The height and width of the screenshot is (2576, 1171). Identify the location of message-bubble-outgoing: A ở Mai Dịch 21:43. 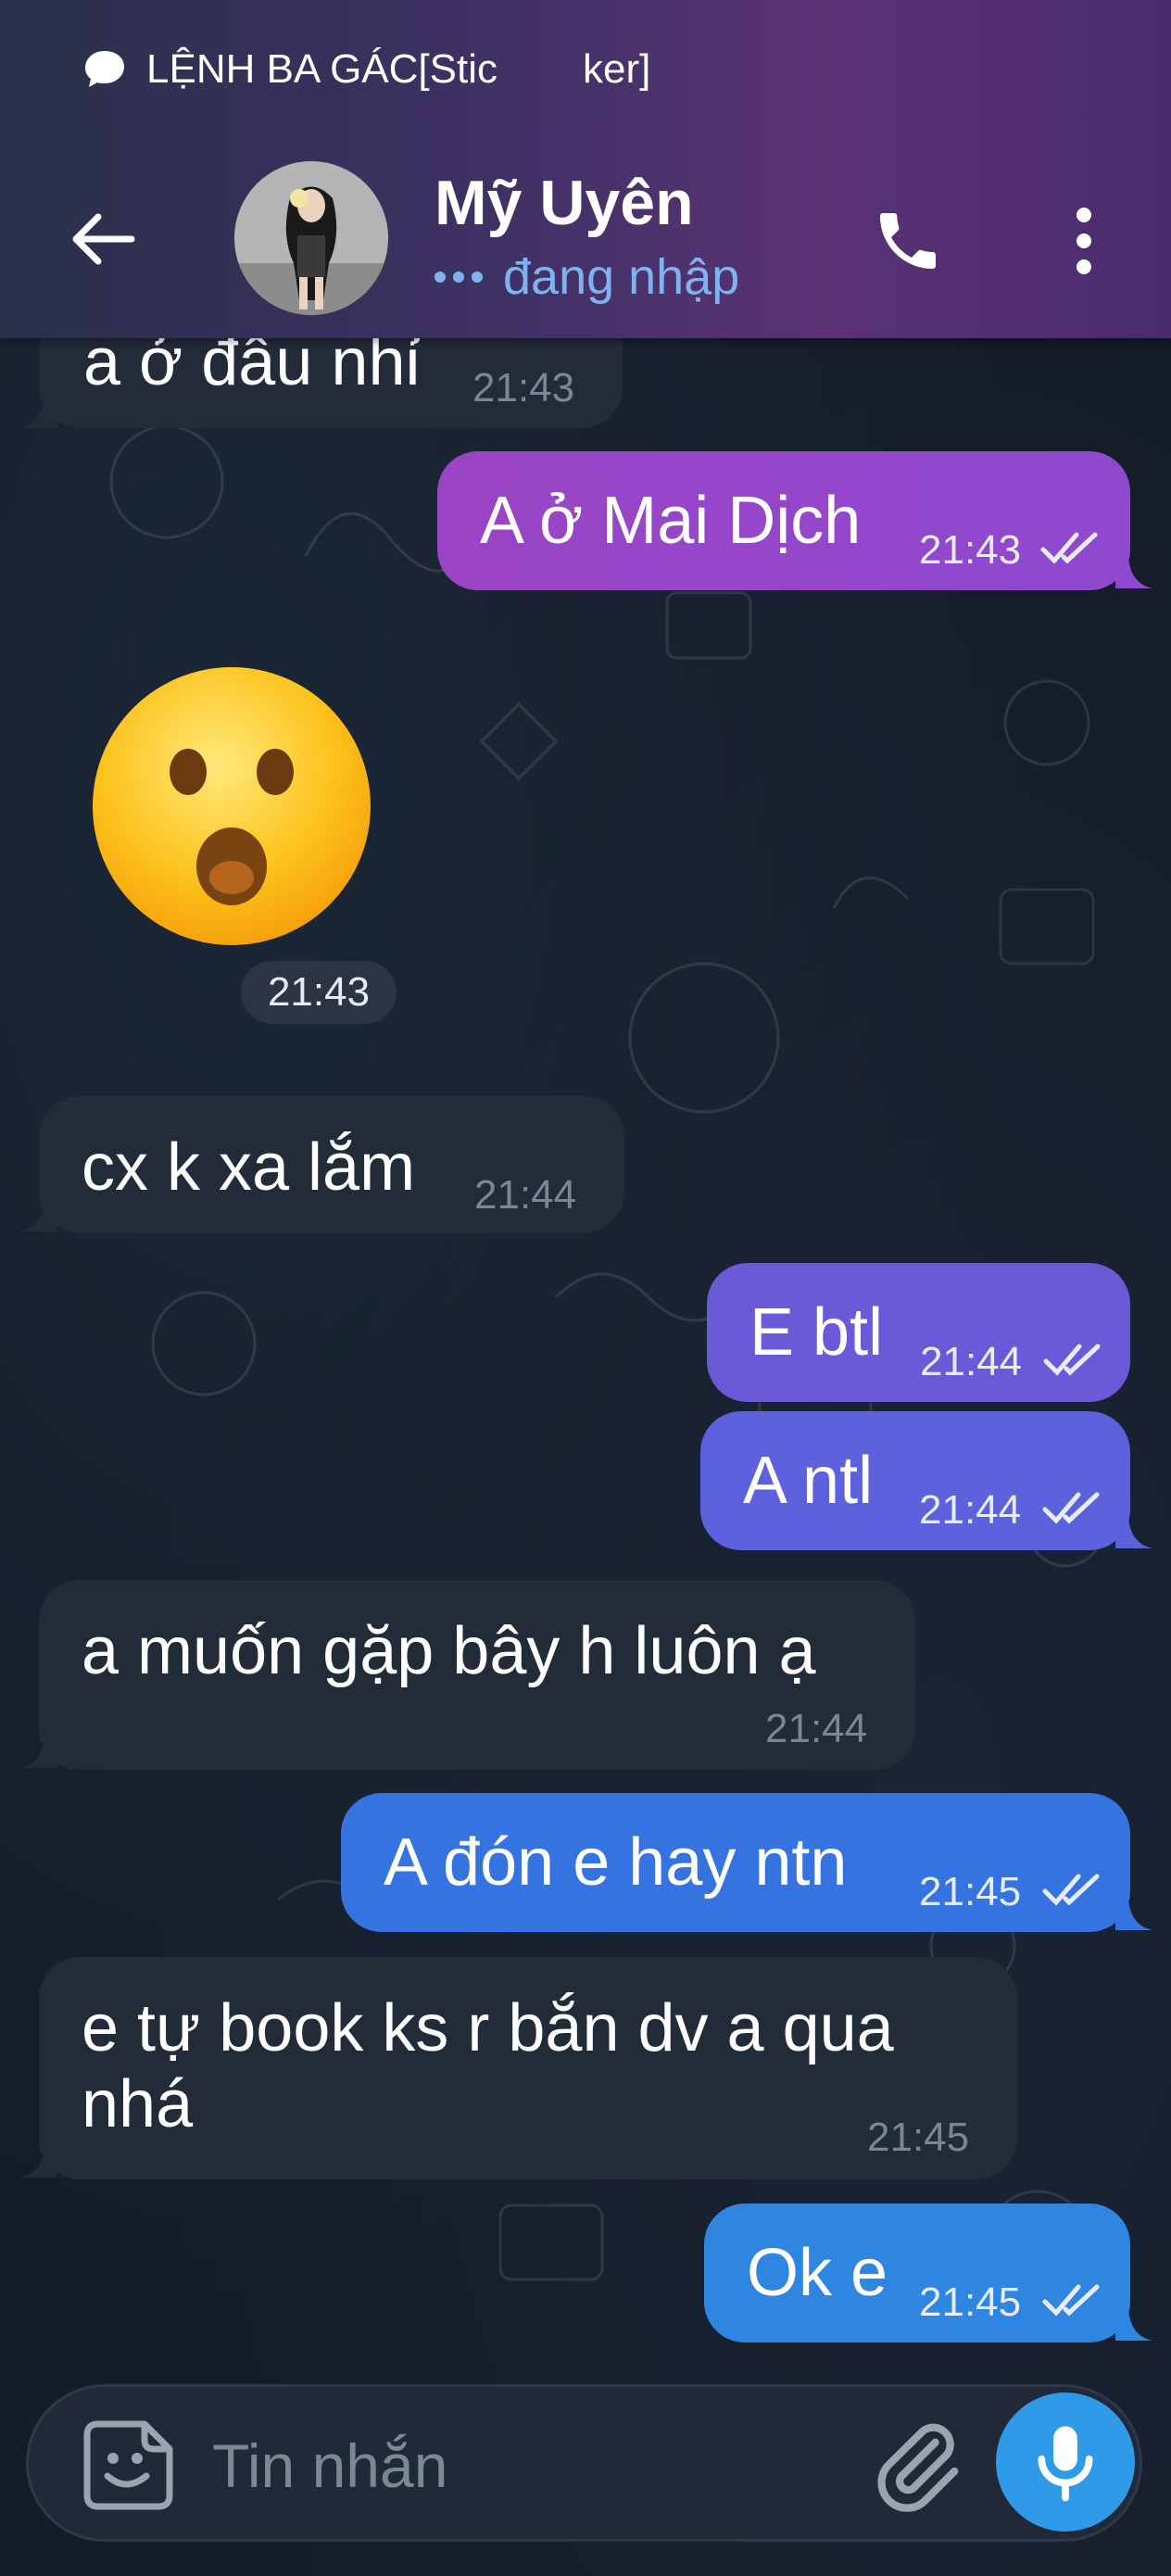
(784, 520).